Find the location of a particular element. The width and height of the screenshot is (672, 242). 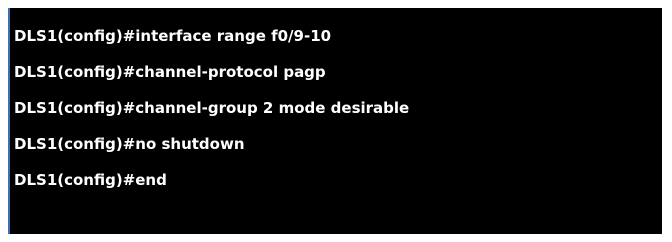

terminal-line: DLS1(config)#interface range f0/9-10 is located at coordinates (173, 36).